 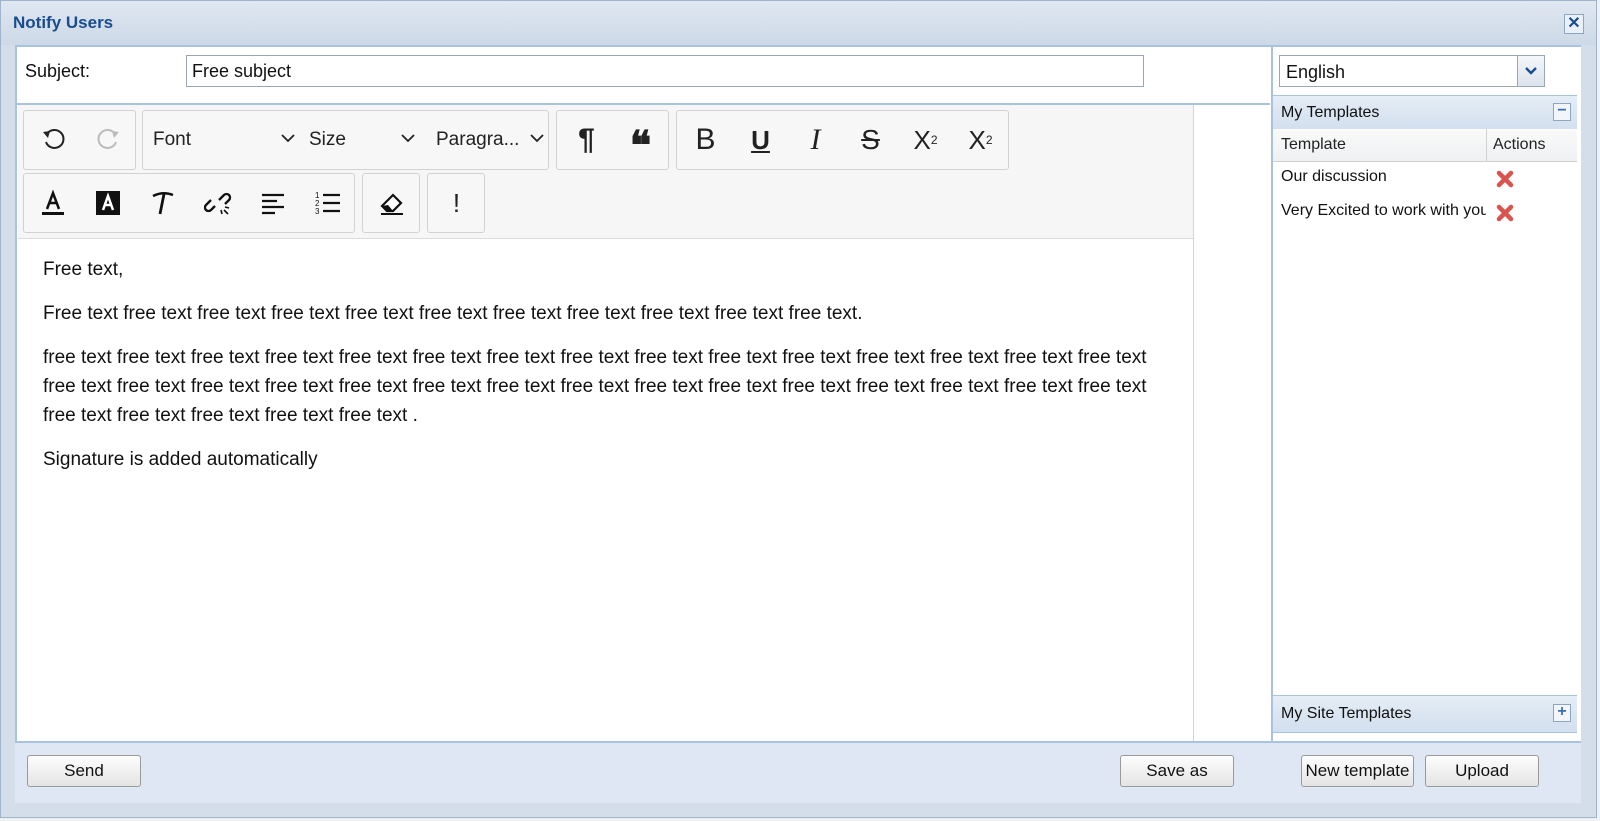 I want to click on my-templates-header: My Templates −, so click(x=1425, y=113).